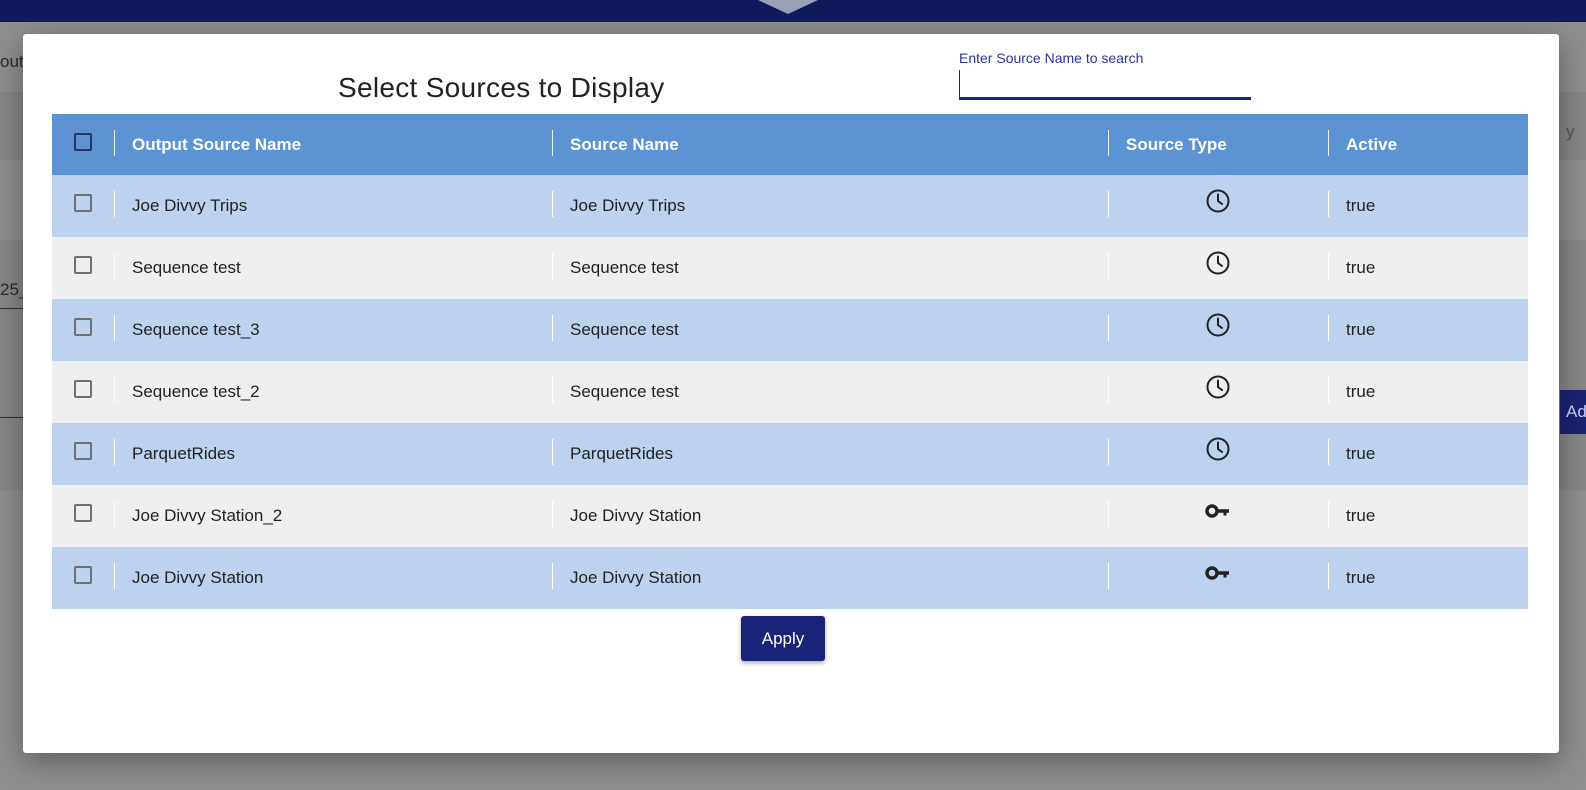 This screenshot has height=790, width=1586. I want to click on column-header-active: Active, so click(1428, 144).